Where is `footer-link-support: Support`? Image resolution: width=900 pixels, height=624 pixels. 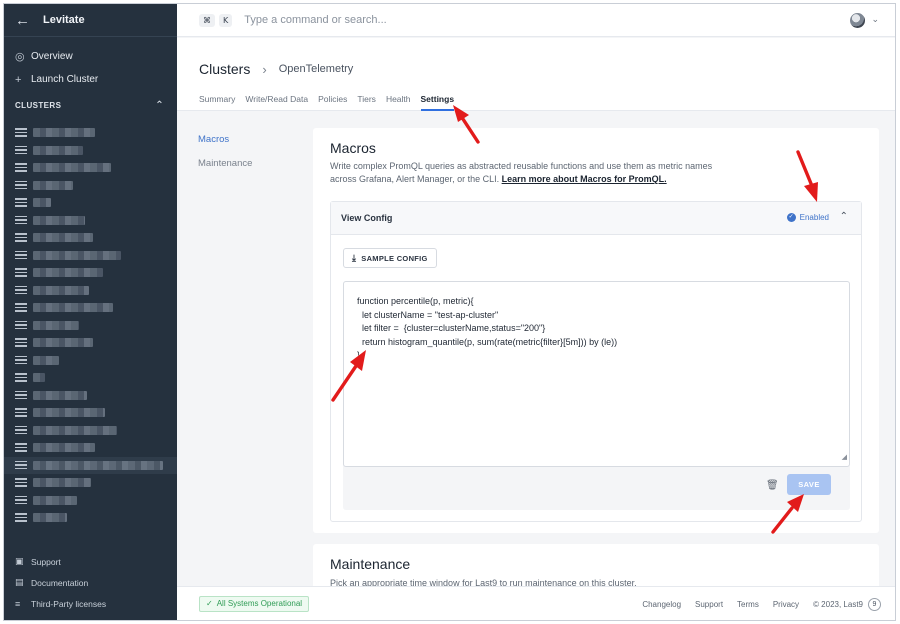 footer-link-support: Support is located at coordinates (709, 604).